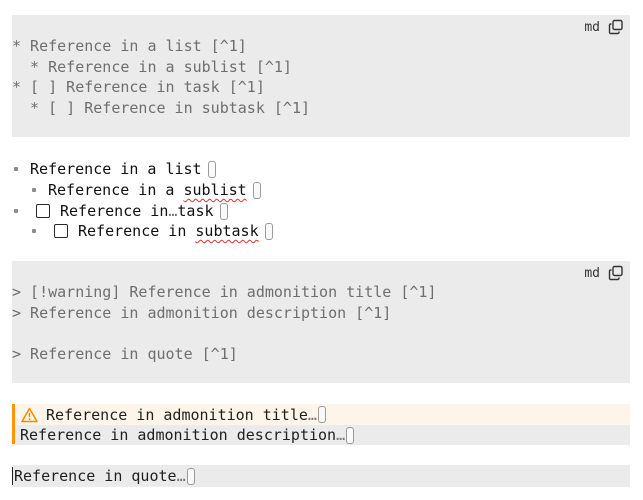 Image resolution: width=643 pixels, height=500 pixels. I want to click on code-line: * [ ] Reference in task [^1], so click(138, 87).